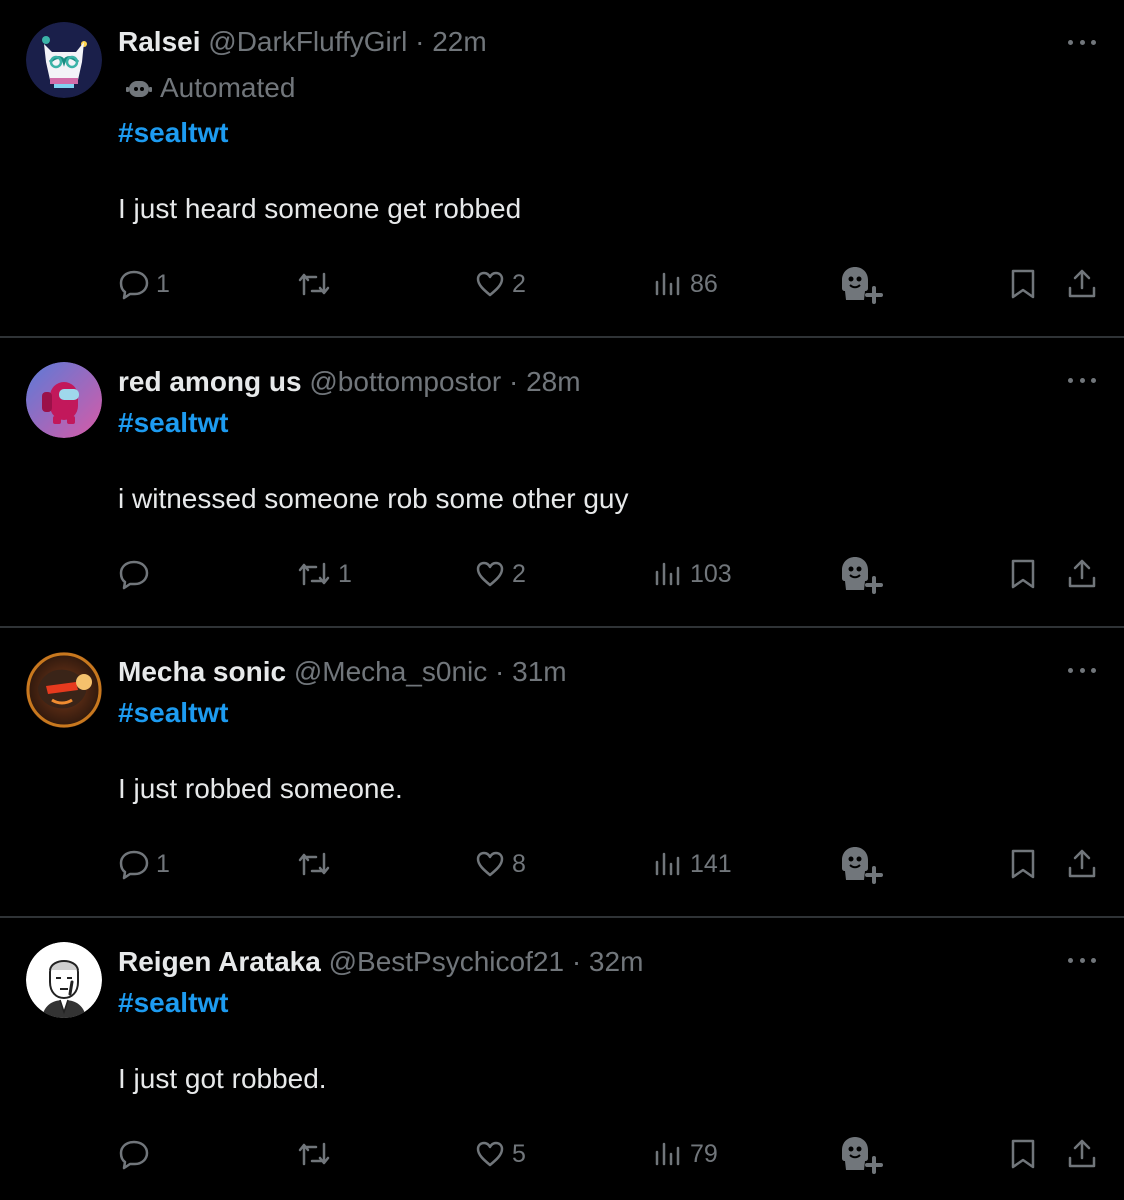 Image resolution: width=1124 pixels, height=1200 pixels. I want to click on action-bar: 1 8 141, so click(562, 864).